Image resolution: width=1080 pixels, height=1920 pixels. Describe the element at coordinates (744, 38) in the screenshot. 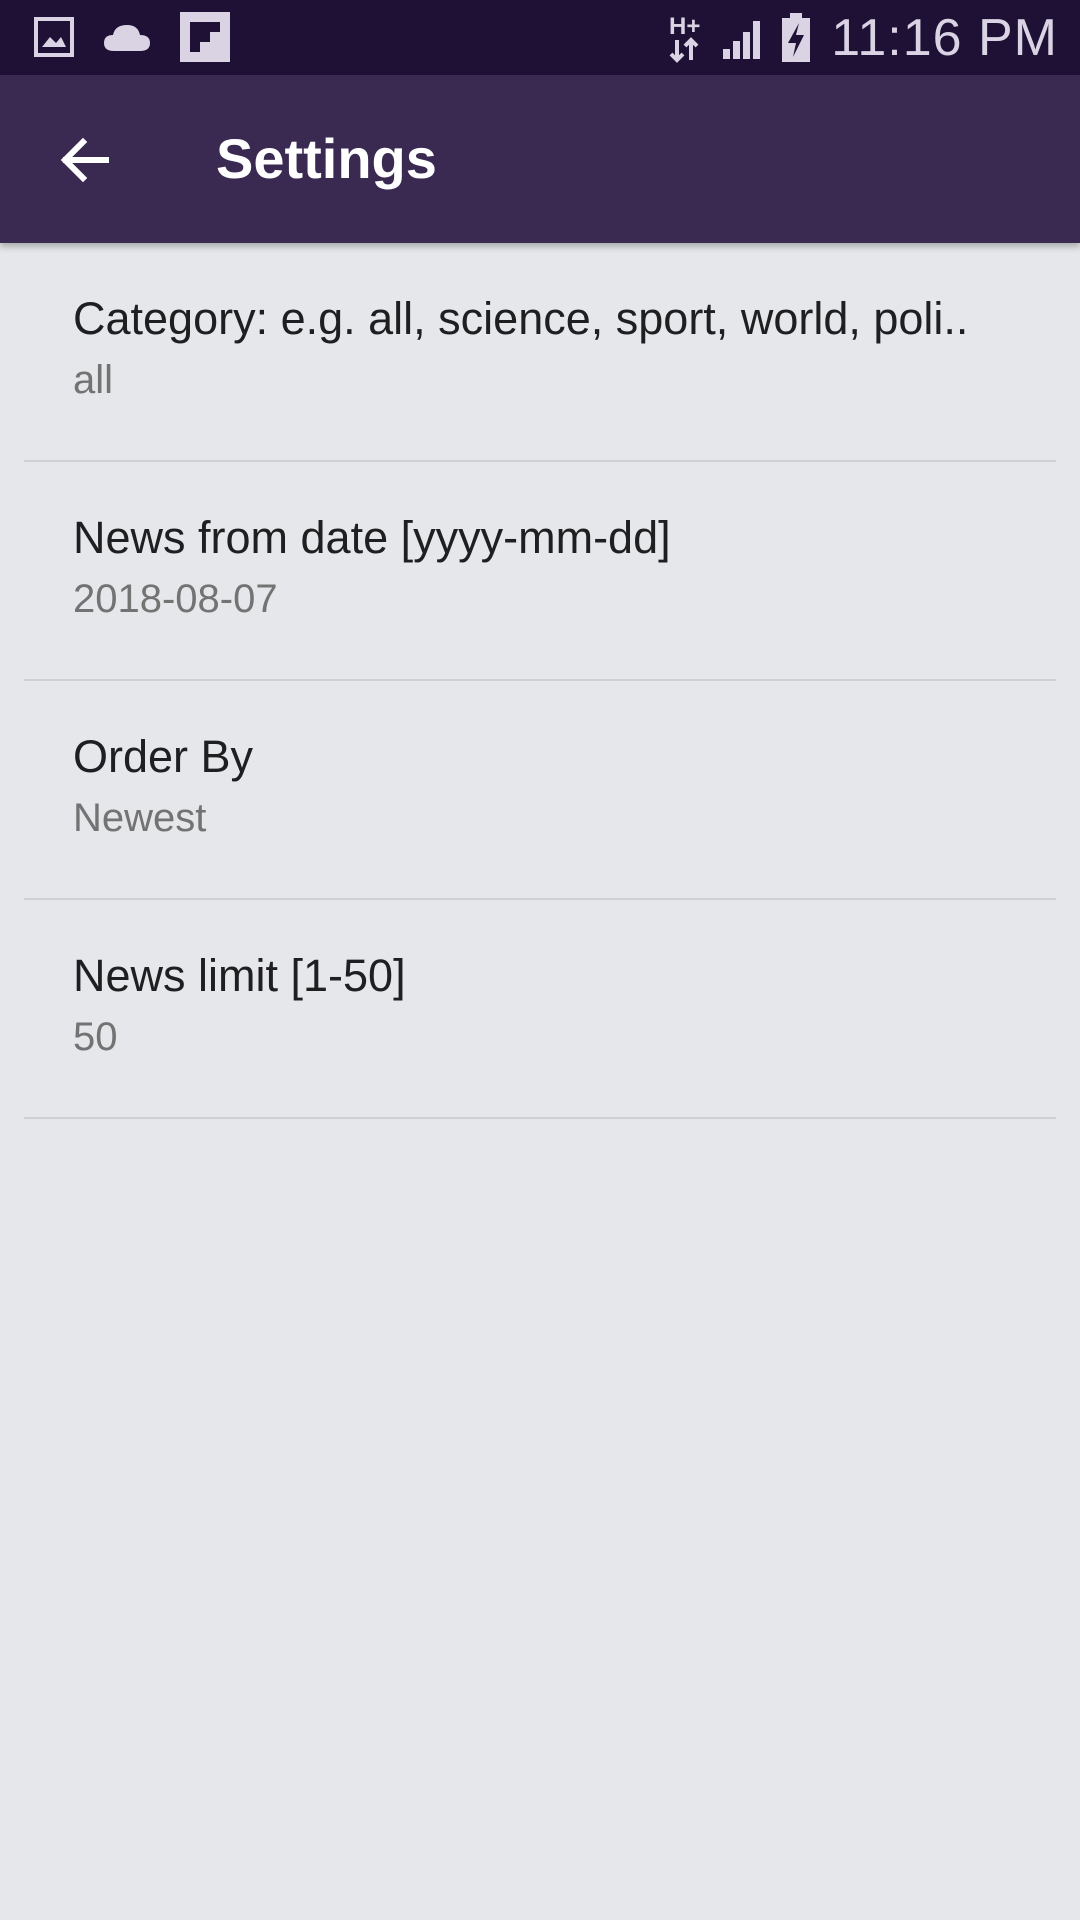

I see `signal-icon` at that location.